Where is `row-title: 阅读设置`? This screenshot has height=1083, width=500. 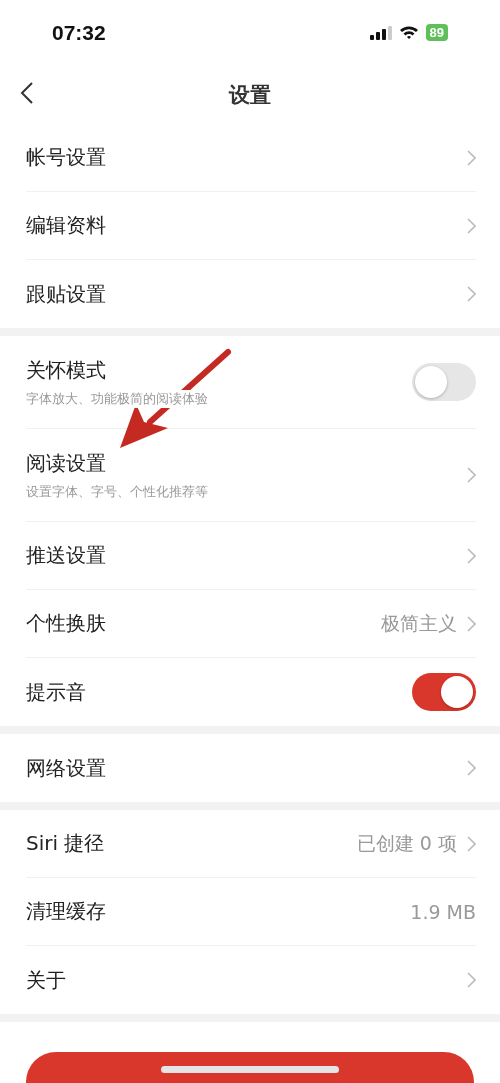 row-title: 阅读设置 is located at coordinates (66, 463).